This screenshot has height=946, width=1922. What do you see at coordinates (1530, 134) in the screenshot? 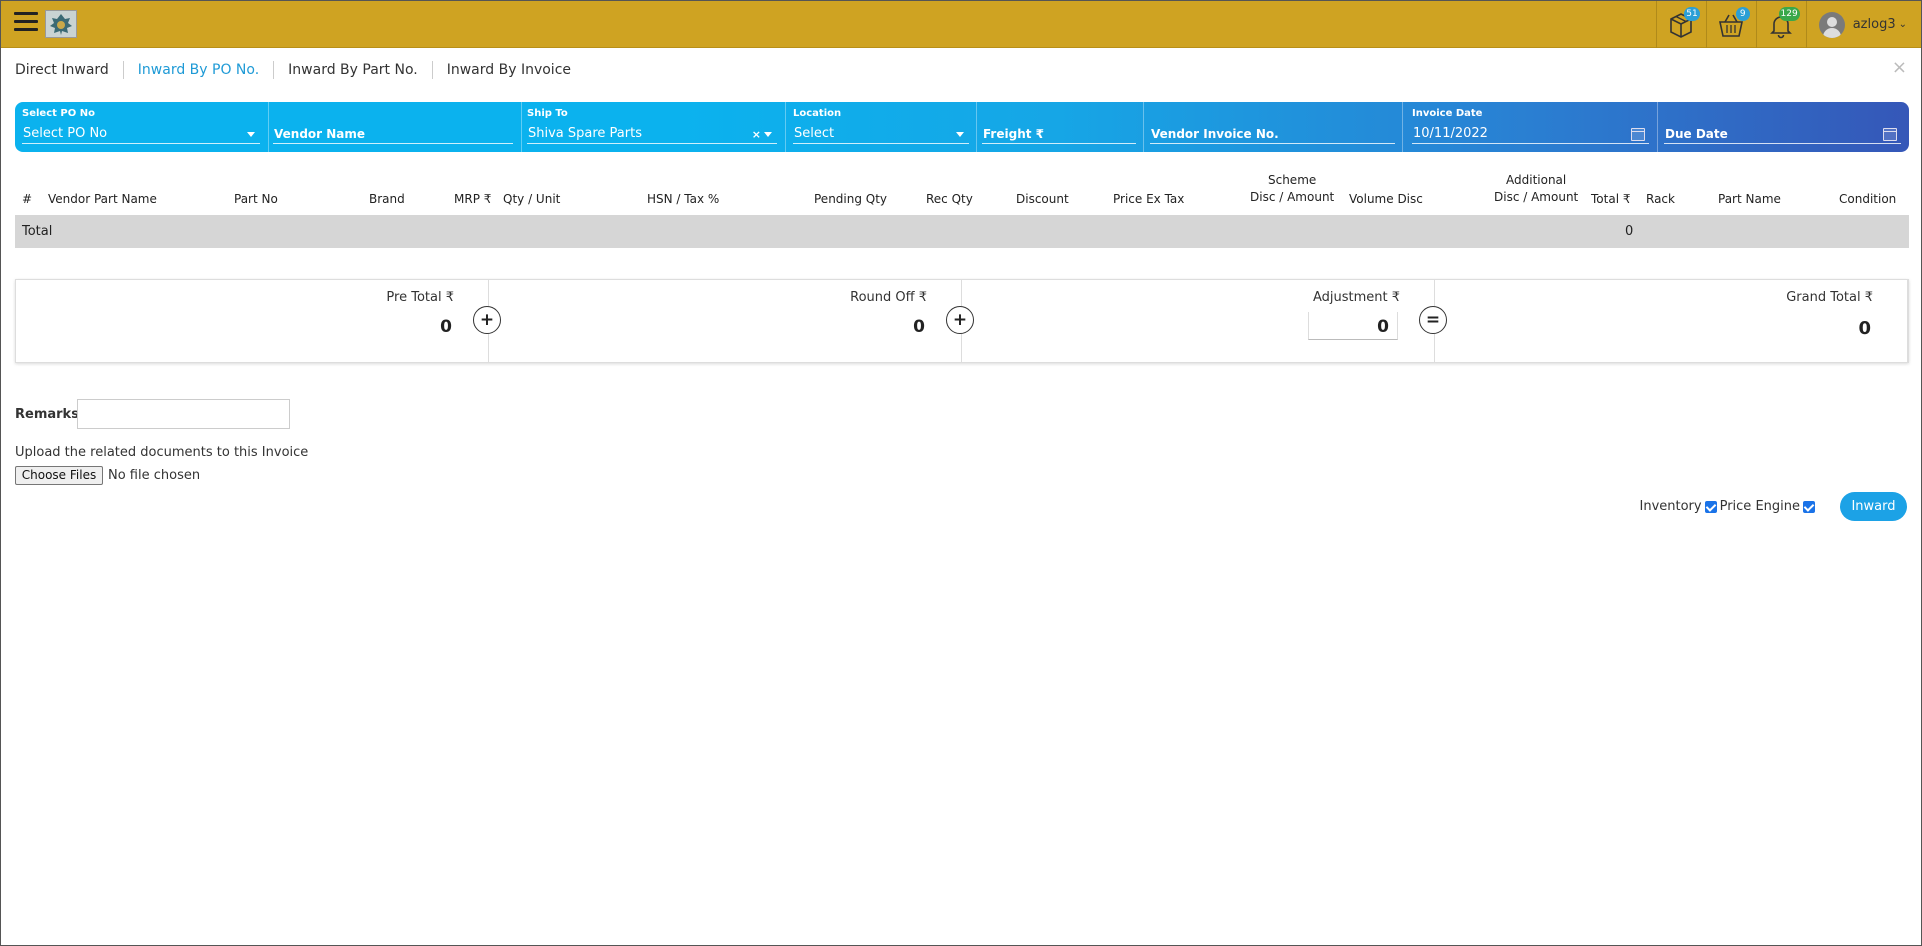
I see `invoice-date-value: 10/11/2022` at bounding box center [1530, 134].